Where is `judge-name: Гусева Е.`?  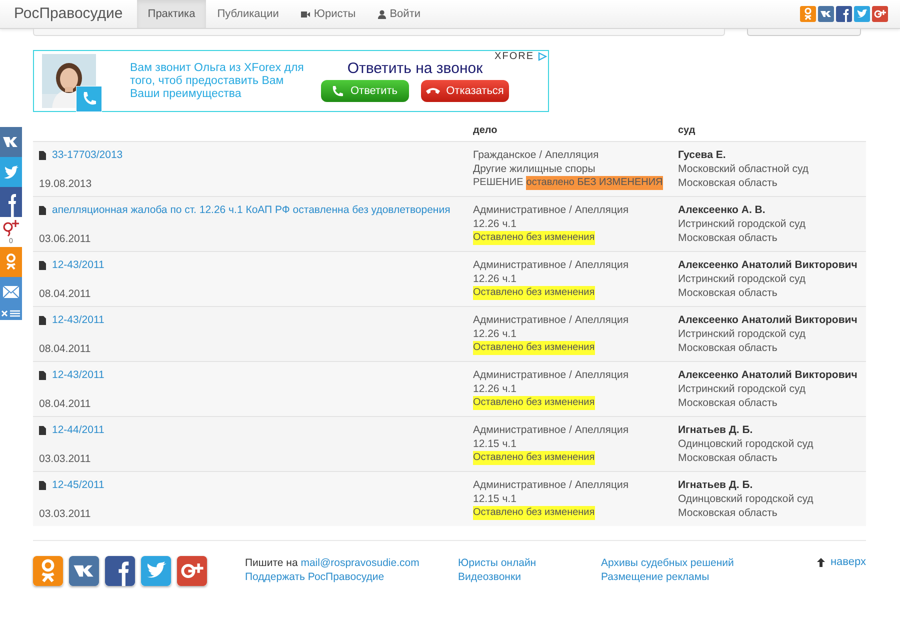
judge-name: Гусева Е. is located at coordinates (702, 155).